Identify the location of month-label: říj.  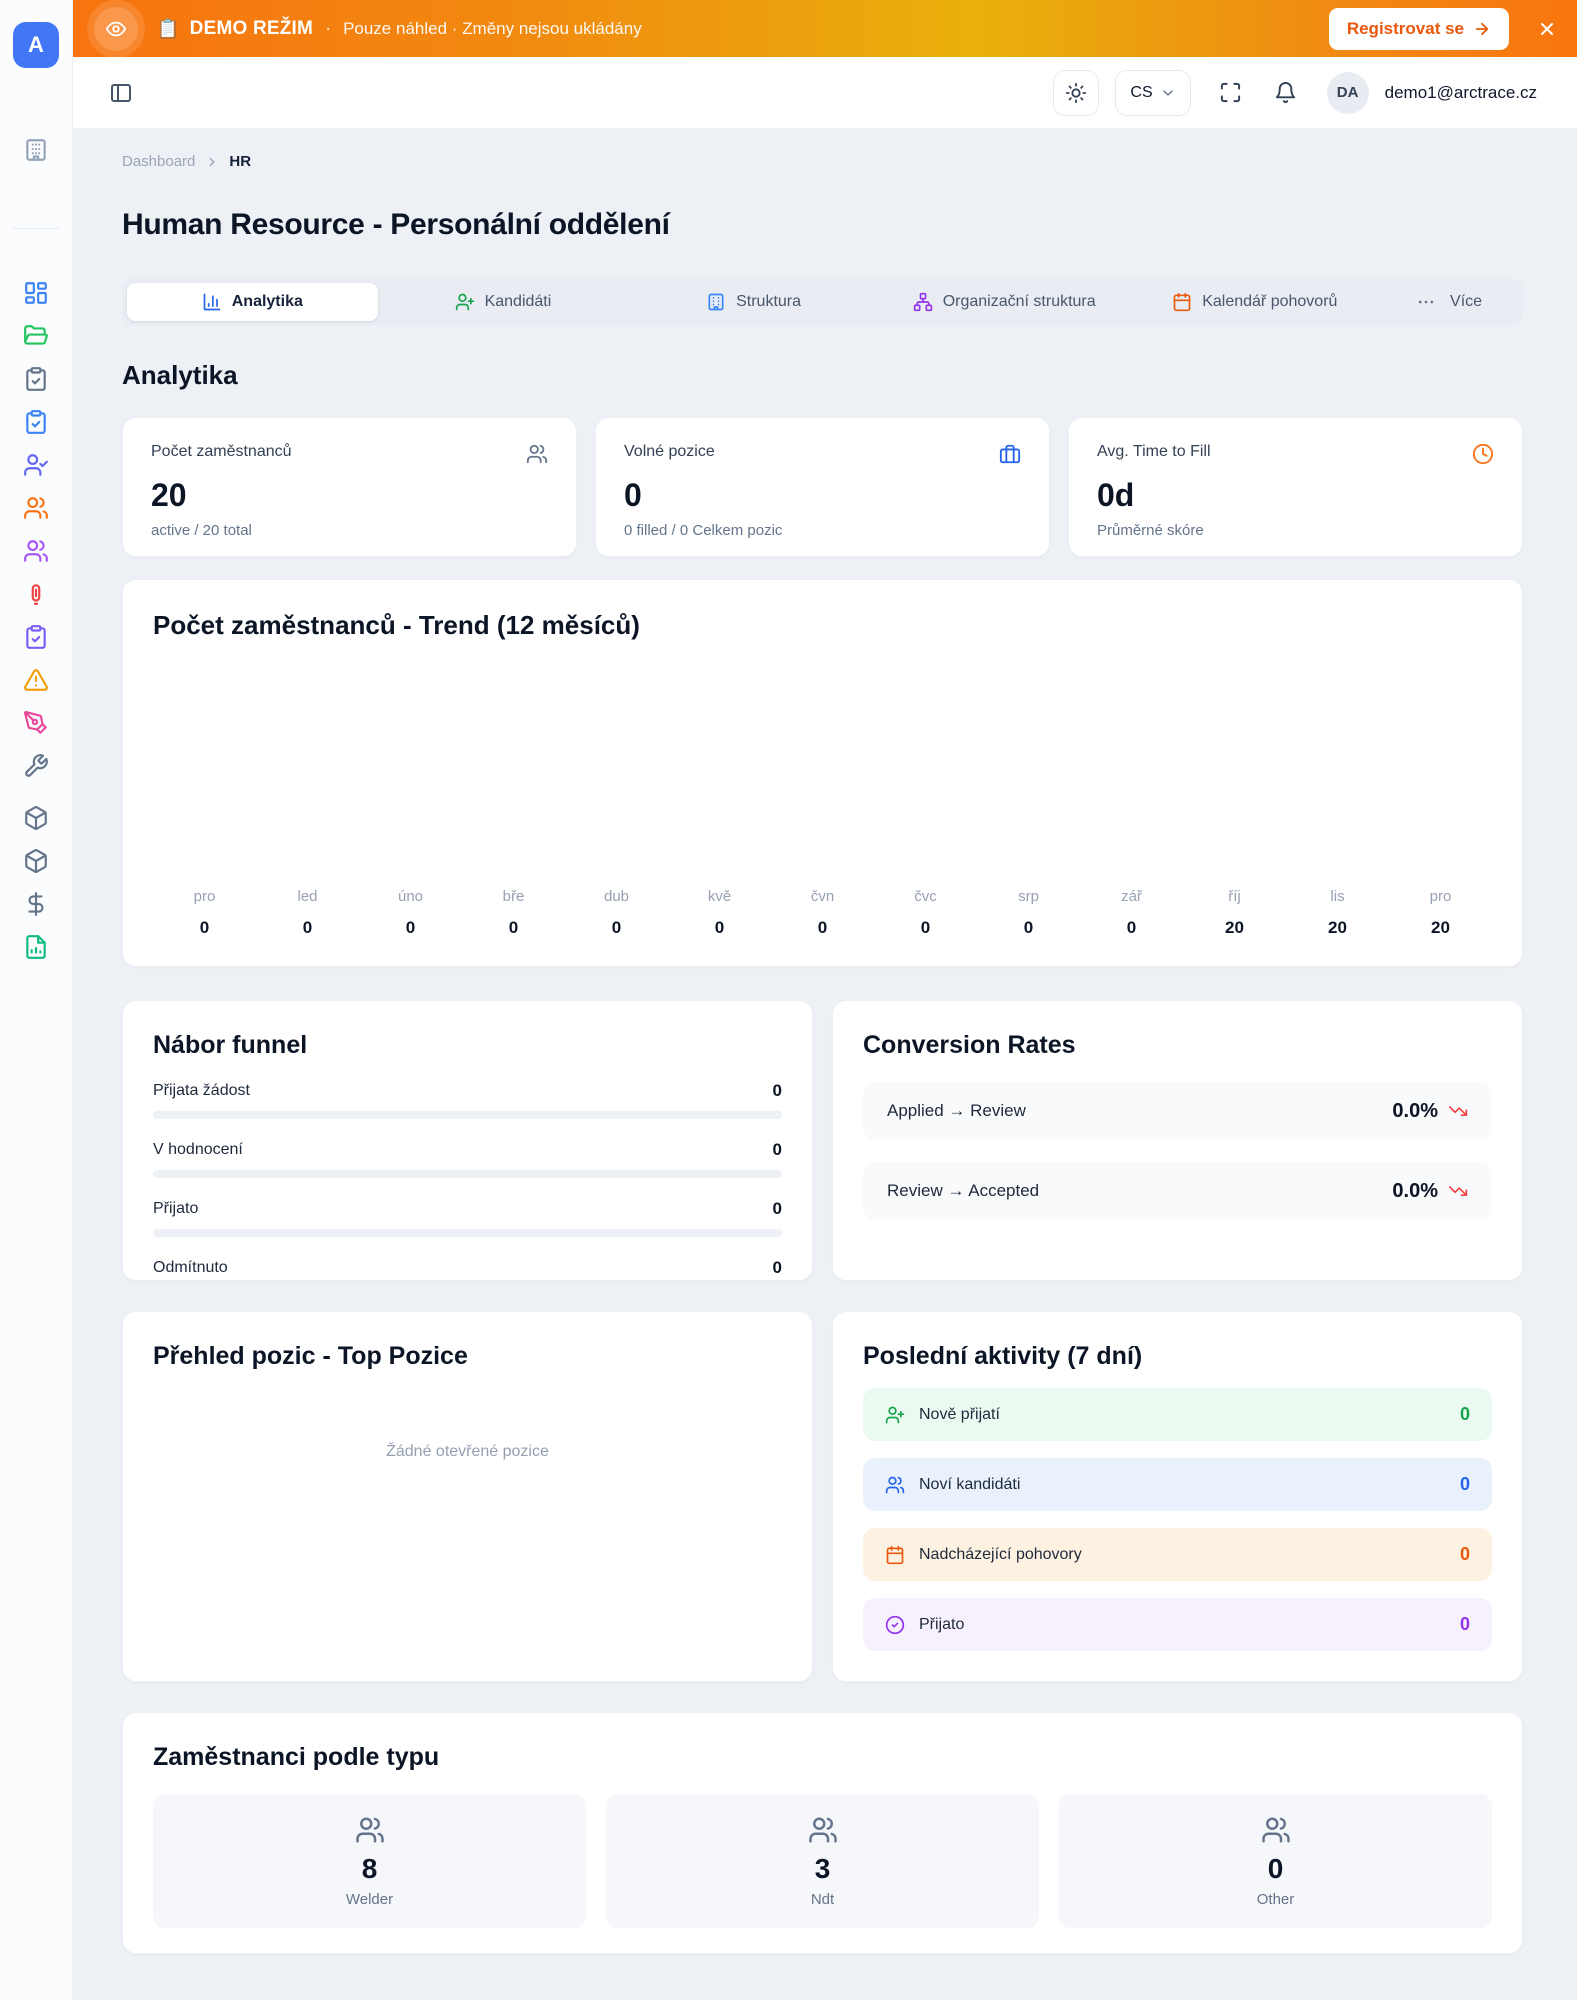
(1234, 896).